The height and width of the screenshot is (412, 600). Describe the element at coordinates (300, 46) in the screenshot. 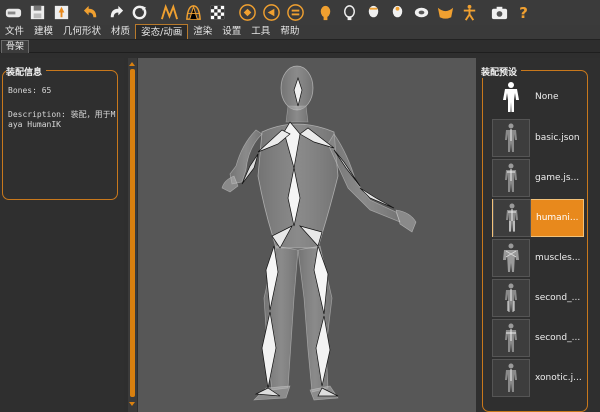

I see `subtab-bar: 骨架` at that location.